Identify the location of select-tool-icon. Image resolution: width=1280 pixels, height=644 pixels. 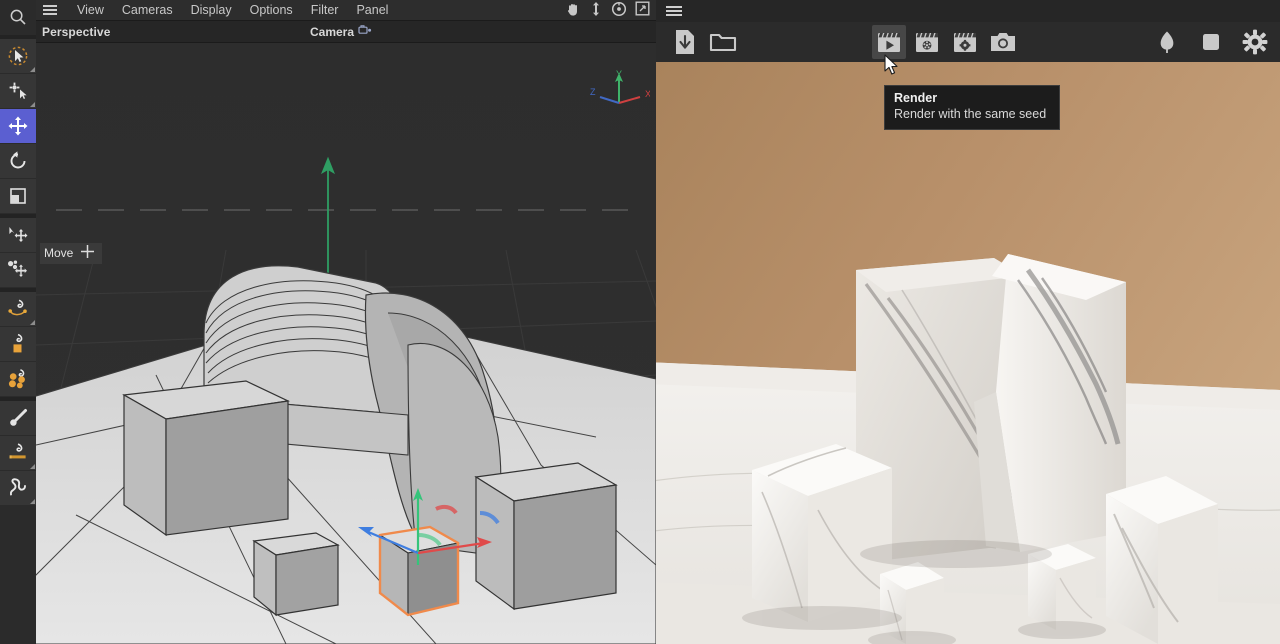
(18, 56).